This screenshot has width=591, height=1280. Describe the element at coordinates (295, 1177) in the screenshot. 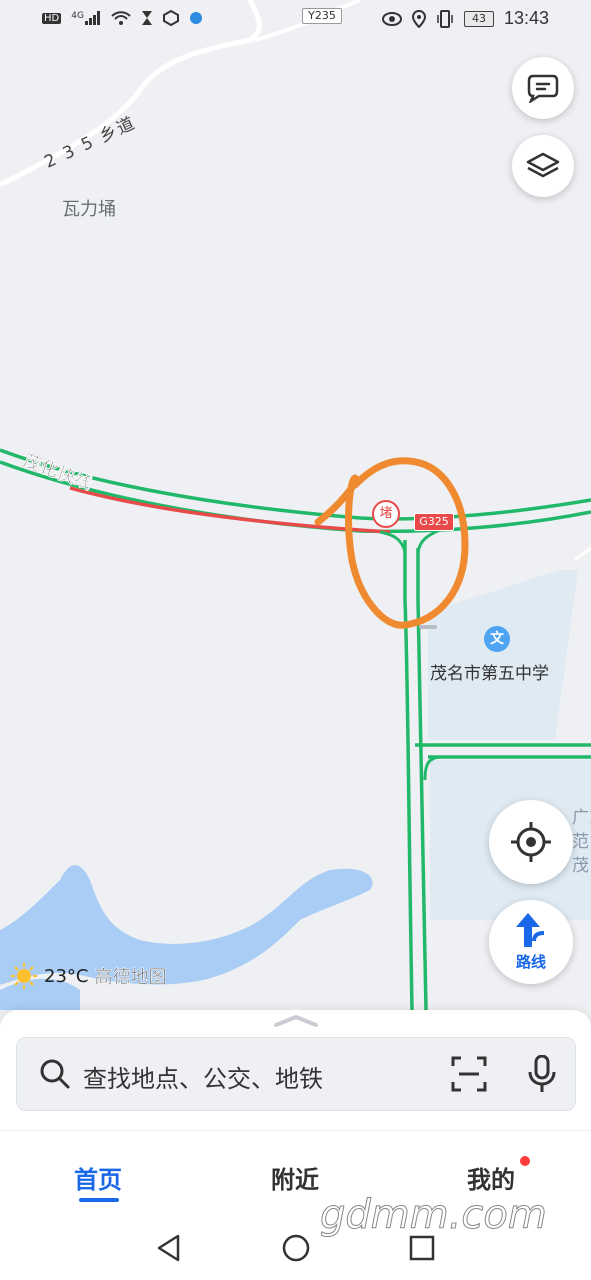

I see `tab-nearby: 附近` at that location.